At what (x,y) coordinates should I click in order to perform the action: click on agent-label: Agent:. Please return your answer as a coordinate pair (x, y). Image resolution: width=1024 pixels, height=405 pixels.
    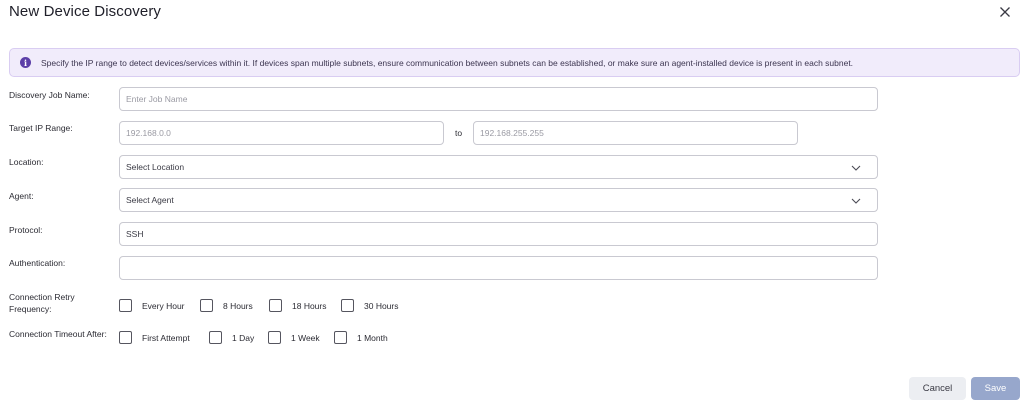
    Looking at the image, I should click on (21, 196).